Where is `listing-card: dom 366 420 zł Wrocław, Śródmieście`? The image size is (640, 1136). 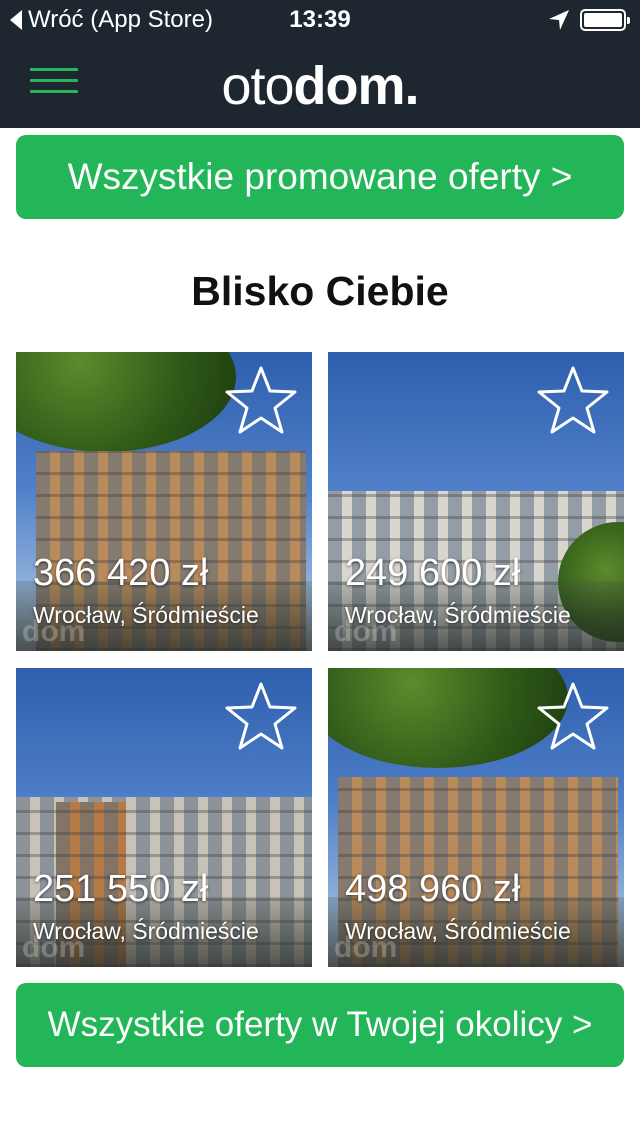 listing-card: dom 366 420 zł Wrocław, Śródmieście is located at coordinates (164, 501).